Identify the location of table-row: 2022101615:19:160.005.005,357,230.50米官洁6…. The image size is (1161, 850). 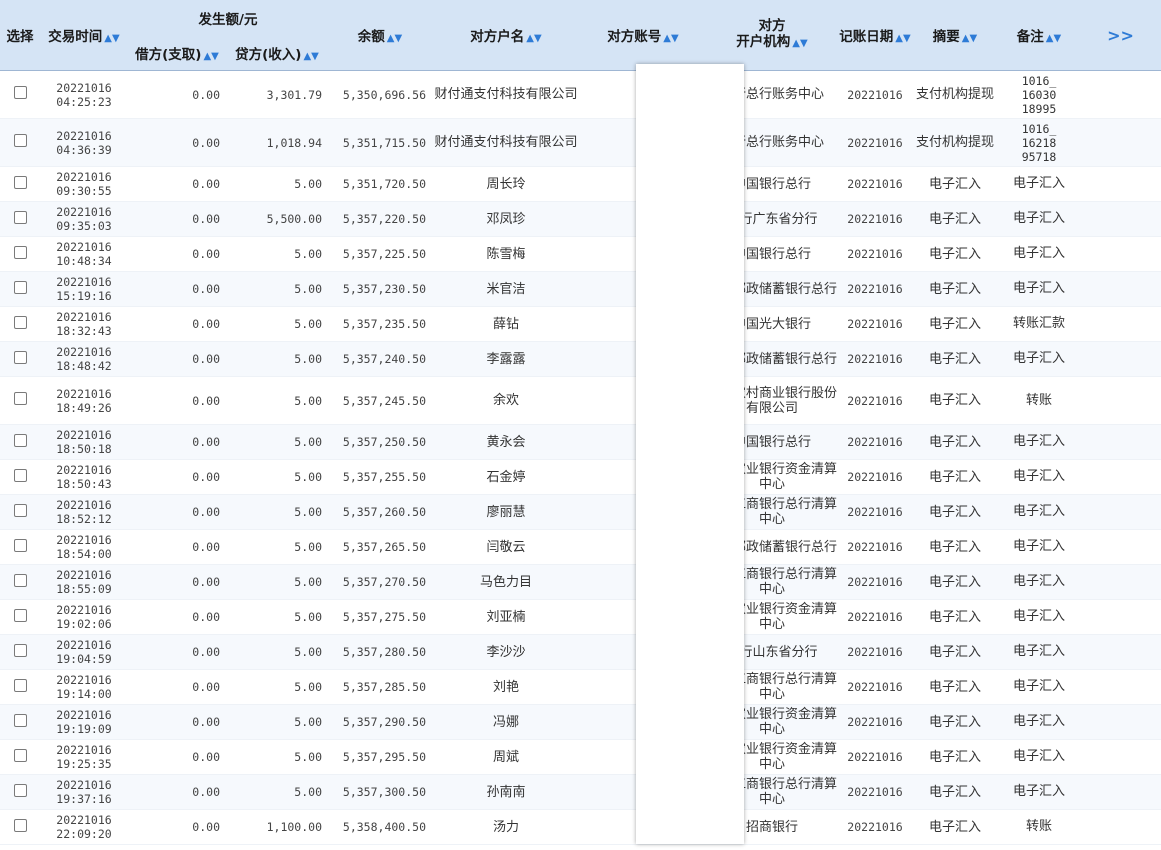
(580, 289).